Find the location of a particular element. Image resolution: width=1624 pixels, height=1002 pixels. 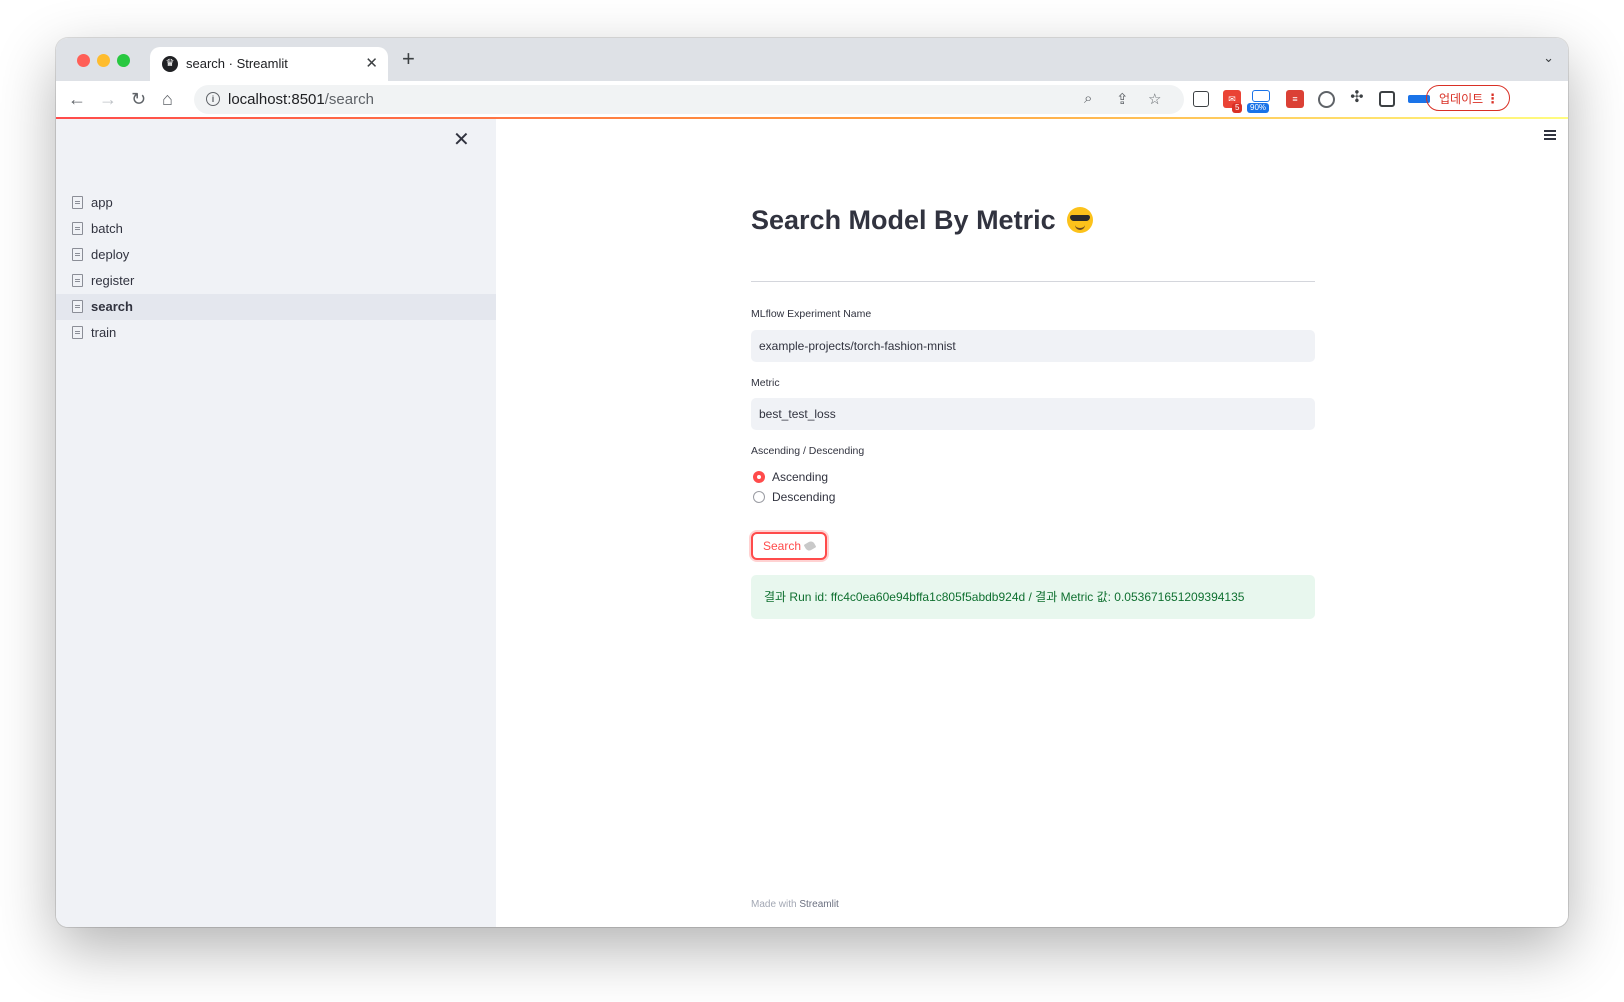

search-button: Search is located at coordinates (789, 546).